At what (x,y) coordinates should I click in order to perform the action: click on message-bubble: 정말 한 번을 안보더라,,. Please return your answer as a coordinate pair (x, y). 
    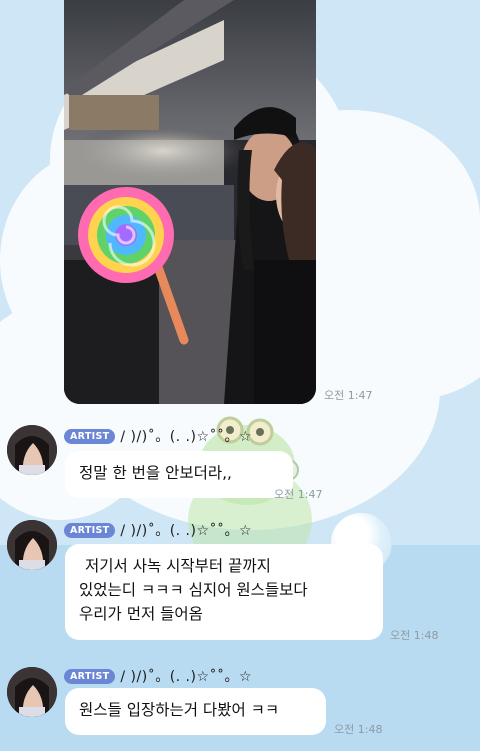
    Looking at the image, I should click on (179, 474).